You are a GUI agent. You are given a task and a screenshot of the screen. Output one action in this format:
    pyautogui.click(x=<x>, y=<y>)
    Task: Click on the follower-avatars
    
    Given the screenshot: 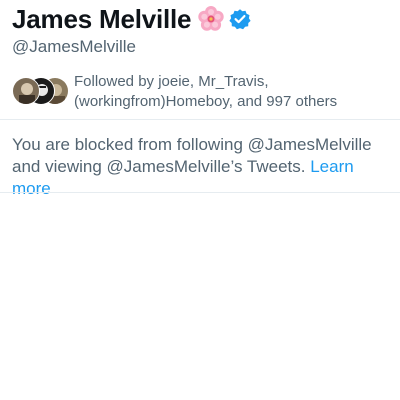 What is the action you would take?
    pyautogui.click(x=41, y=92)
    